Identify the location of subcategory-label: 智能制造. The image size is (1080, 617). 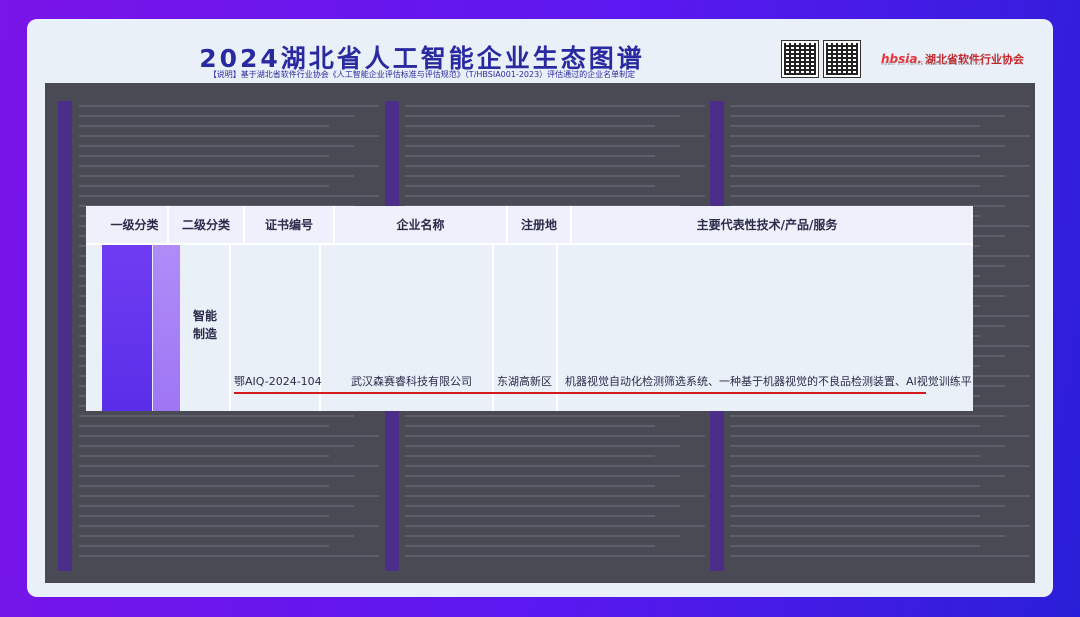
(204, 325).